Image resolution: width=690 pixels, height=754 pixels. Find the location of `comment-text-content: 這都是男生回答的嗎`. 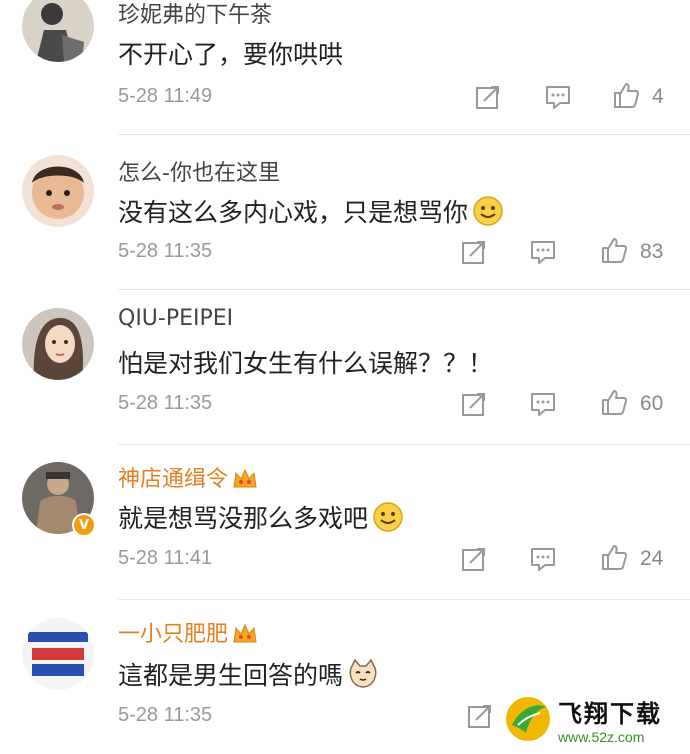

comment-text-content: 這都是男生回答的嗎 is located at coordinates (231, 675).